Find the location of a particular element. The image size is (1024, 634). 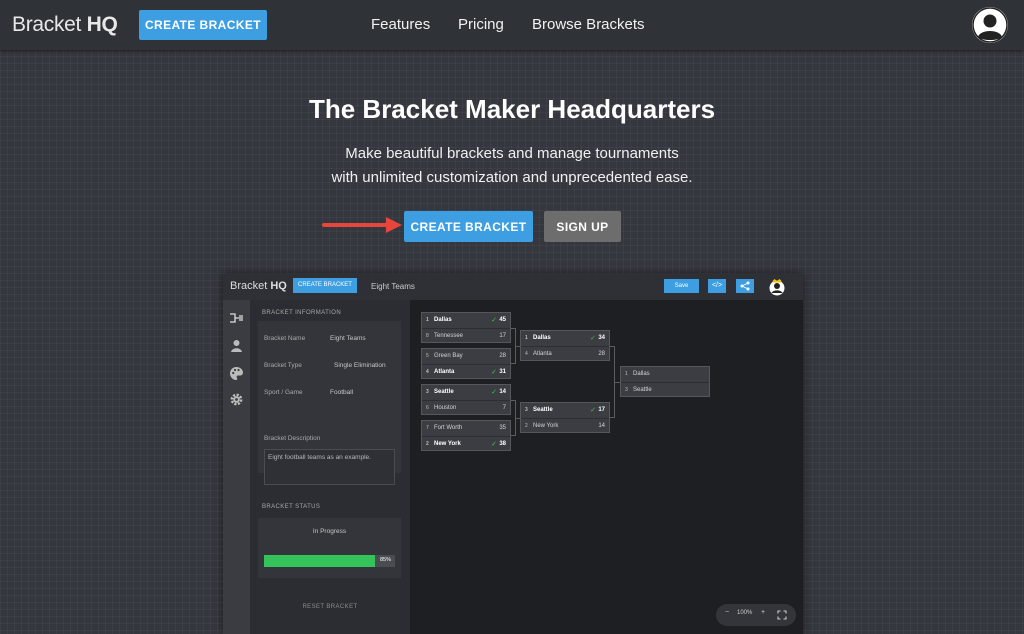

bracket-match: 7 Fort Worth 35 2 New York ✓ 38 is located at coordinates (466, 435).